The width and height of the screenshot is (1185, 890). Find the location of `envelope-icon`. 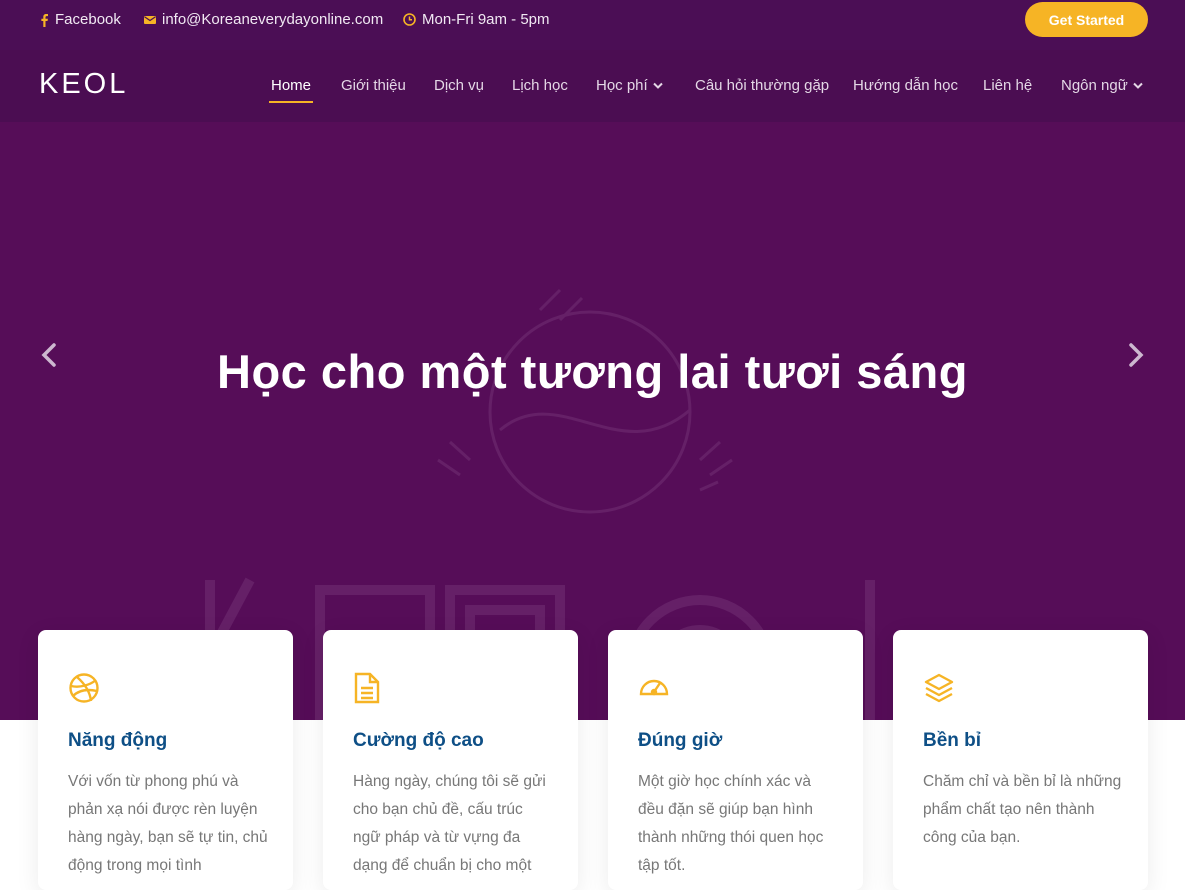

envelope-icon is located at coordinates (150, 19).